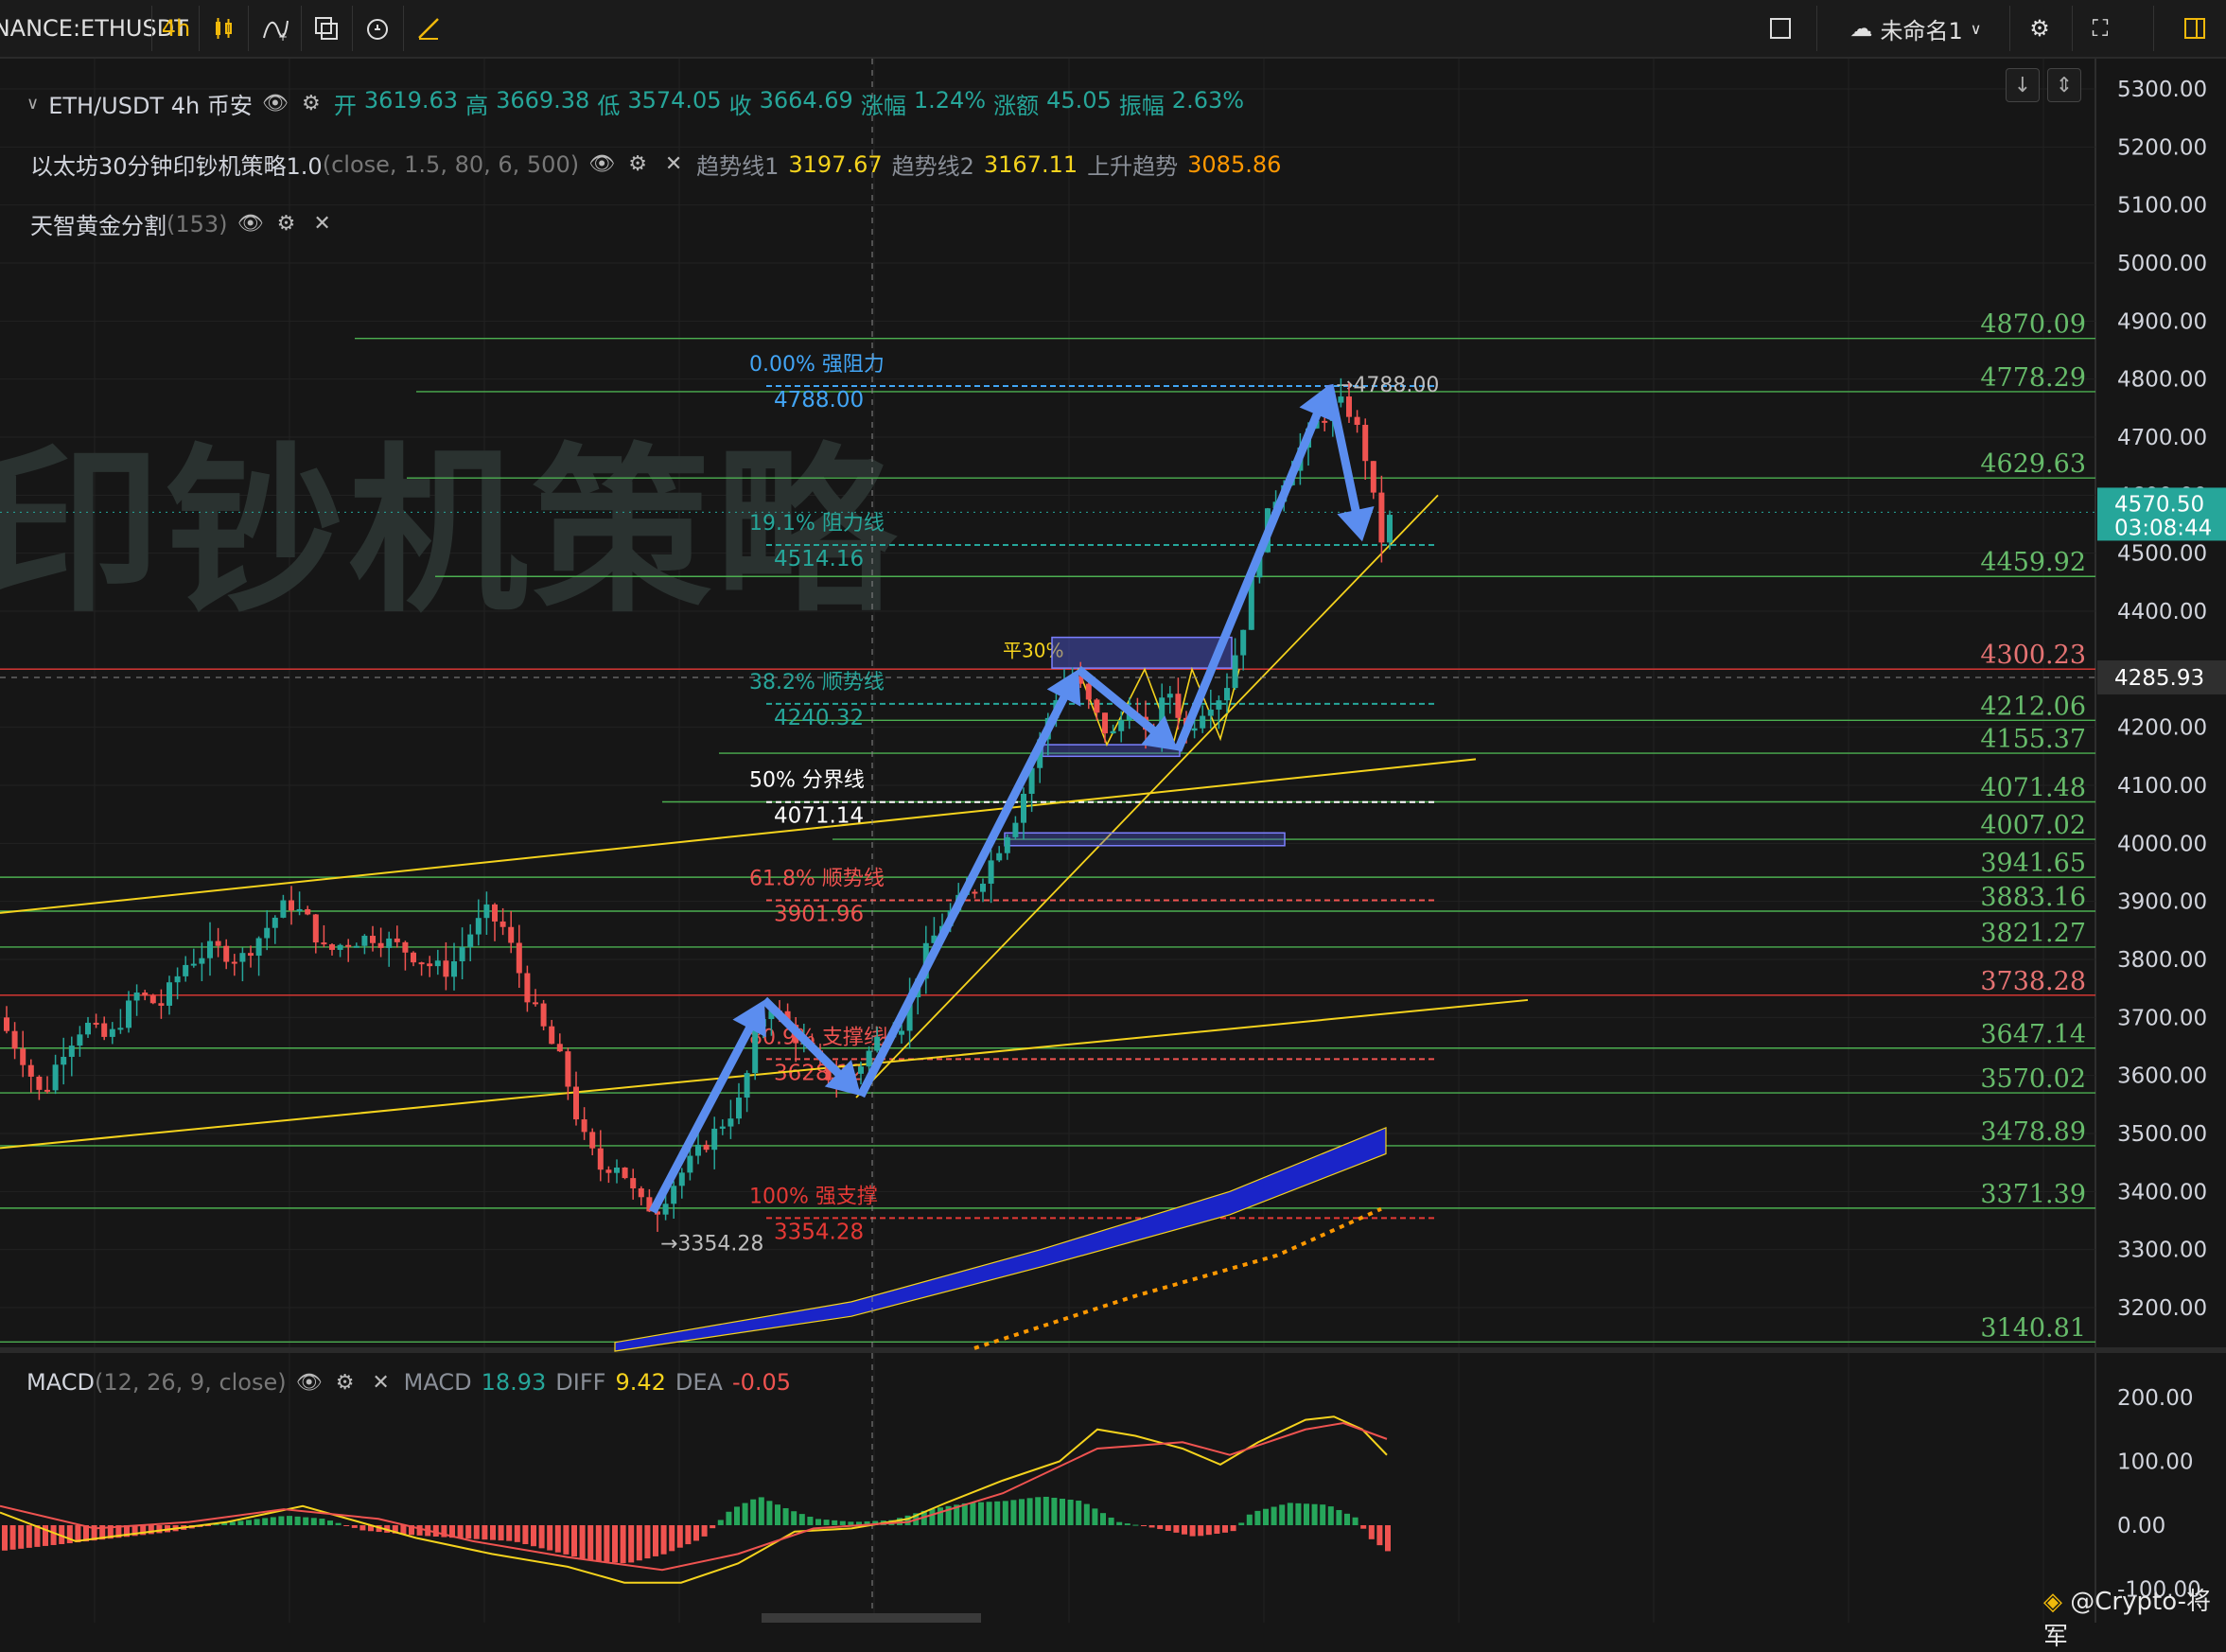 The height and width of the screenshot is (1652, 2226). Describe the element at coordinates (2134, 1617) in the screenshot. I see `credit-label: ◈ @Crypto-将军` at that location.